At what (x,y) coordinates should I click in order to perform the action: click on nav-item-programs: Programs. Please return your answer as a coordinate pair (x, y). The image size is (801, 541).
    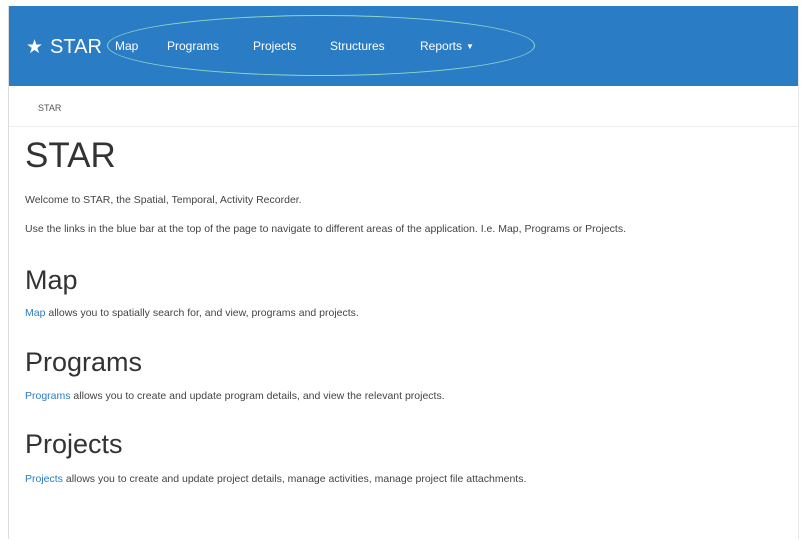
    Looking at the image, I should click on (193, 46).